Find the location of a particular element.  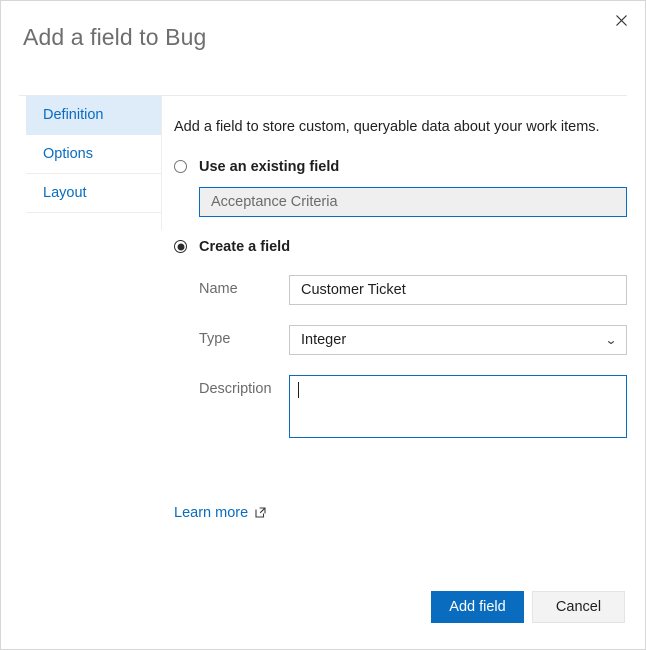

type-select-value: Integer is located at coordinates (324, 339).